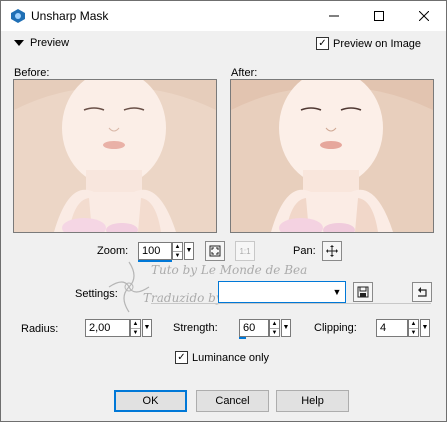  Describe the element at coordinates (286, 328) in the screenshot. I see `strength-dropdown-arrow-icon: ▼` at that location.